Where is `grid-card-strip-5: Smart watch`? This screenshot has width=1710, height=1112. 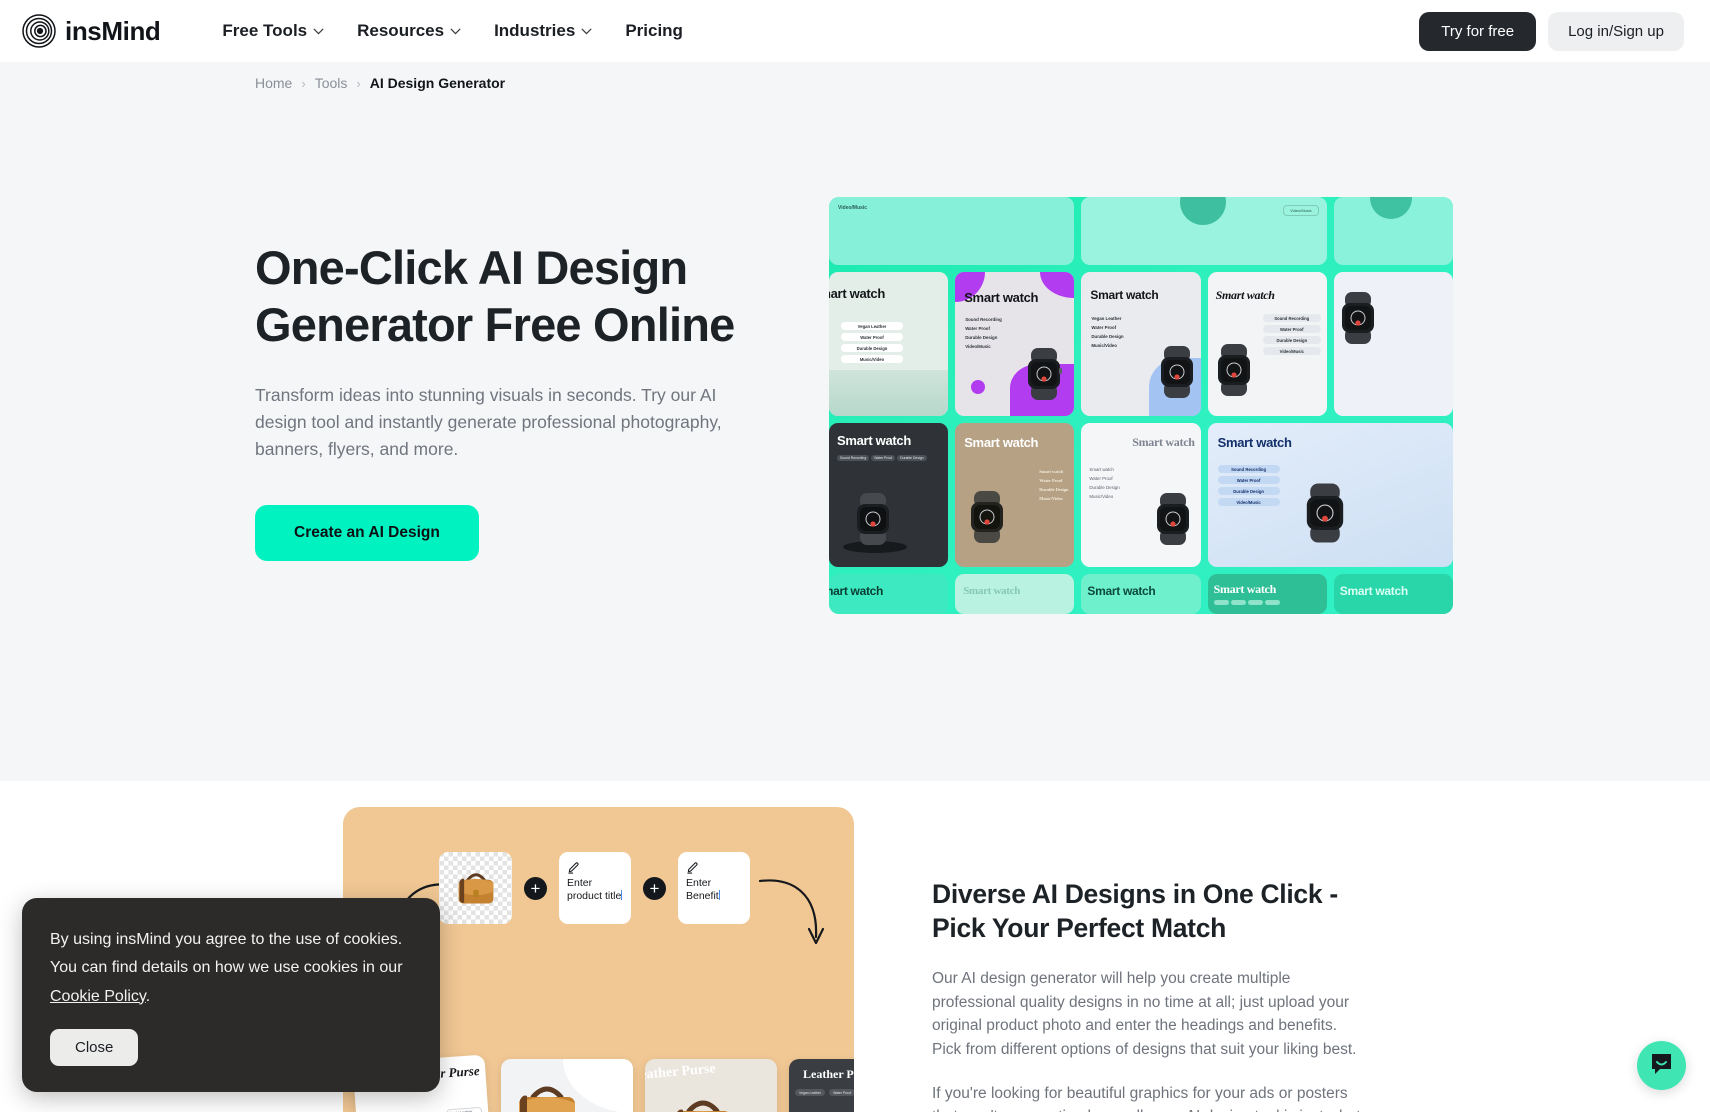 grid-card-strip-5: Smart watch is located at coordinates (1393, 594).